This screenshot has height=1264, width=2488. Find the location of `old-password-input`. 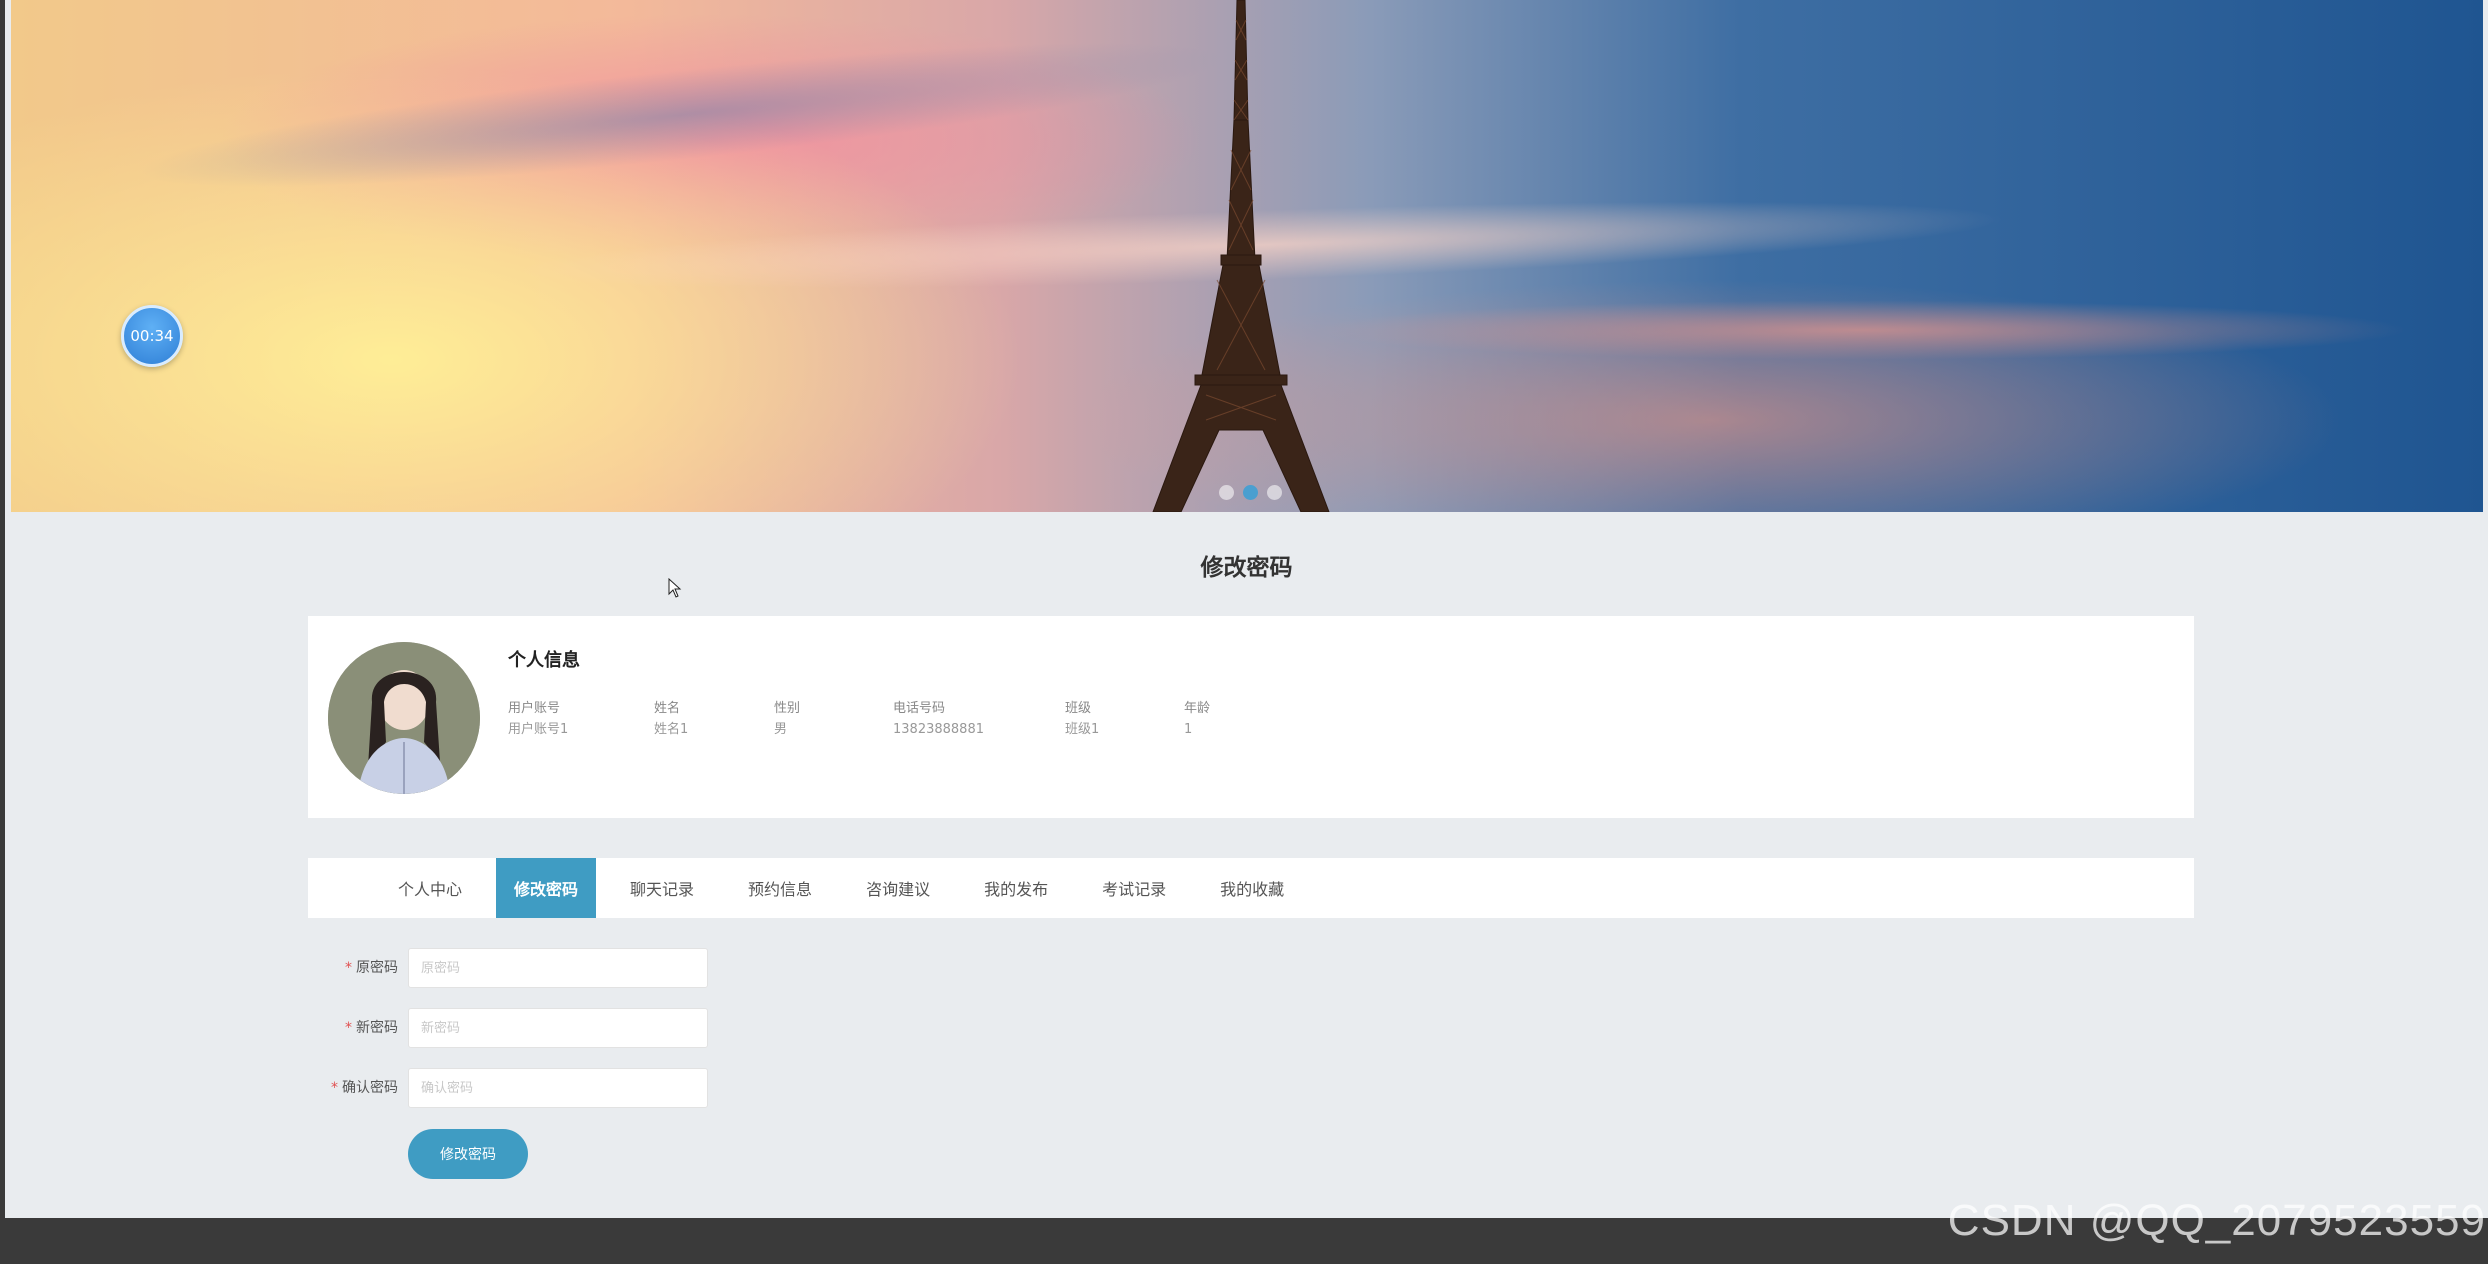

old-password-input is located at coordinates (558, 968).